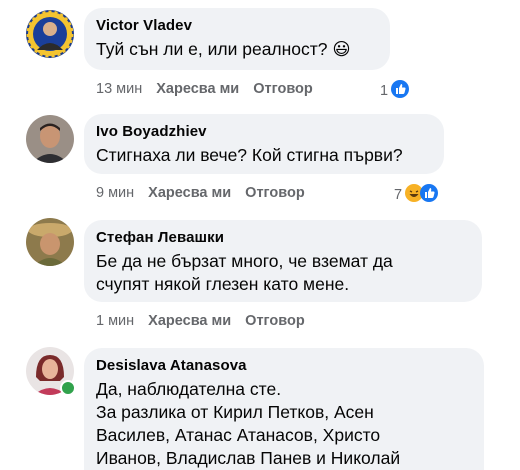 Image resolution: width=520 pixels, height=470 pixels. I want to click on reaction-count: 7, so click(398, 195).